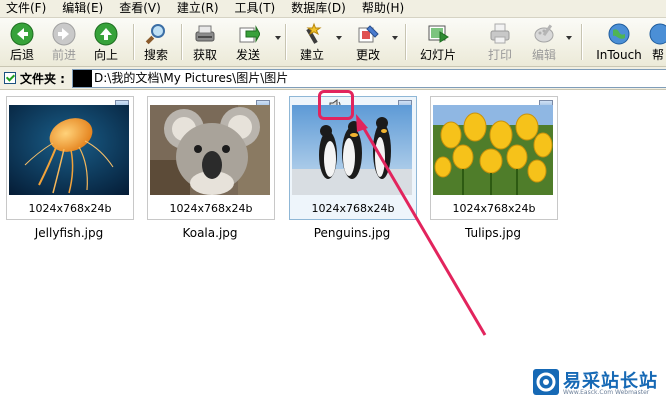  I want to click on watermark-logo-icon, so click(546, 382).